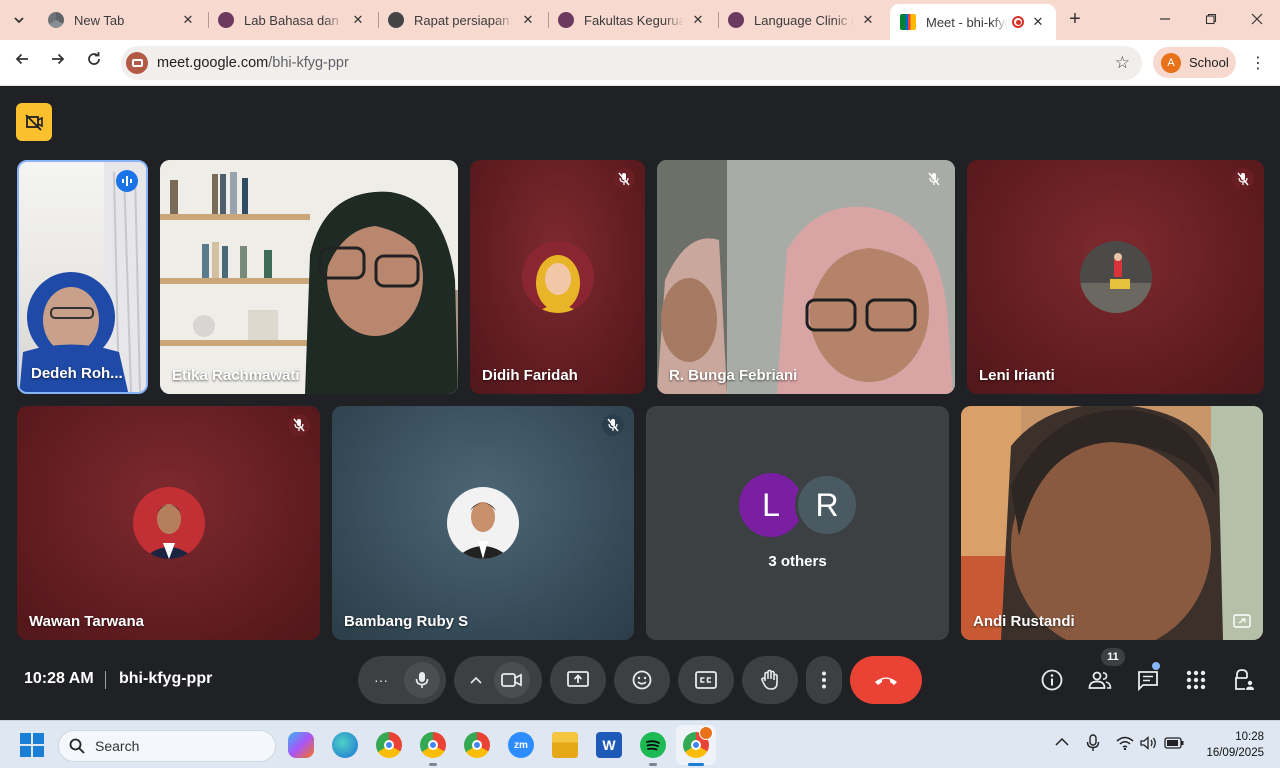 The width and height of the screenshot is (1280, 768). I want to click on clock-date: 16/09/2025, so click(1235, 753).